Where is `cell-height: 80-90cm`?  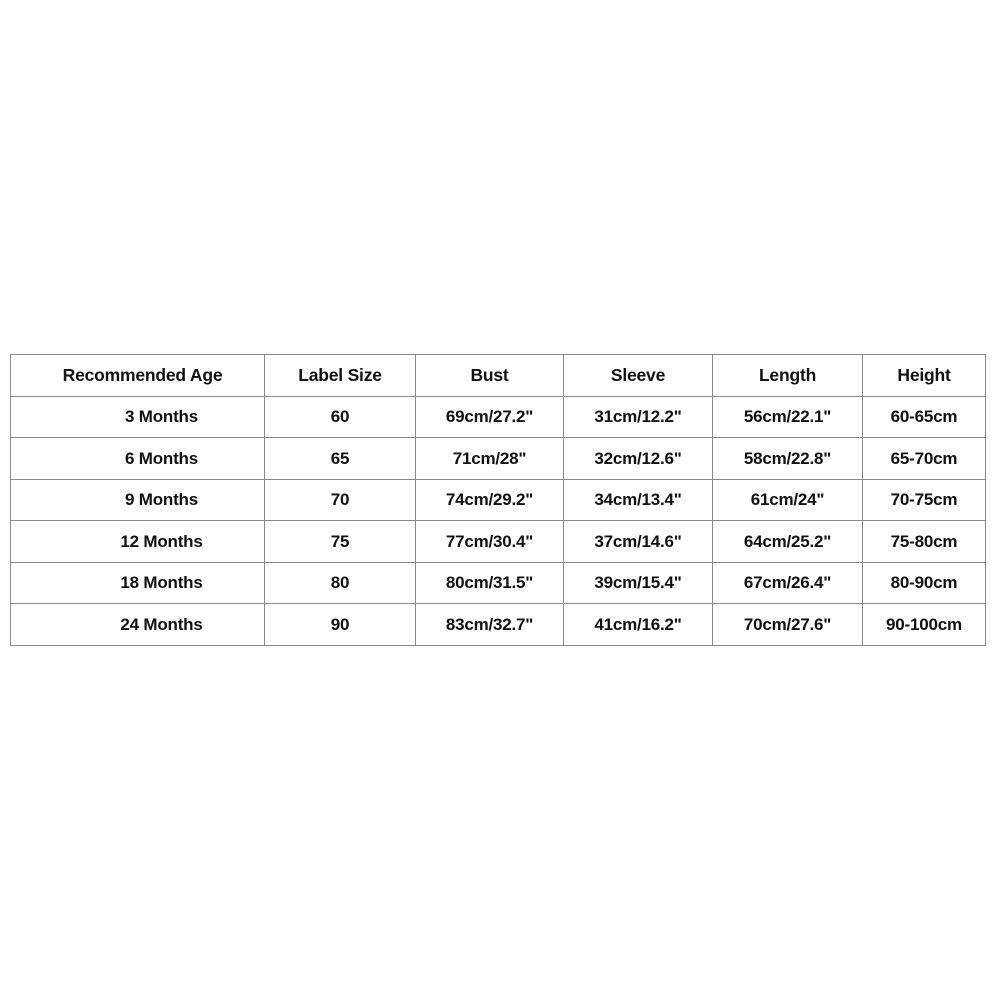 cell-height: 80-90cm is located at coordinates (924, 582).